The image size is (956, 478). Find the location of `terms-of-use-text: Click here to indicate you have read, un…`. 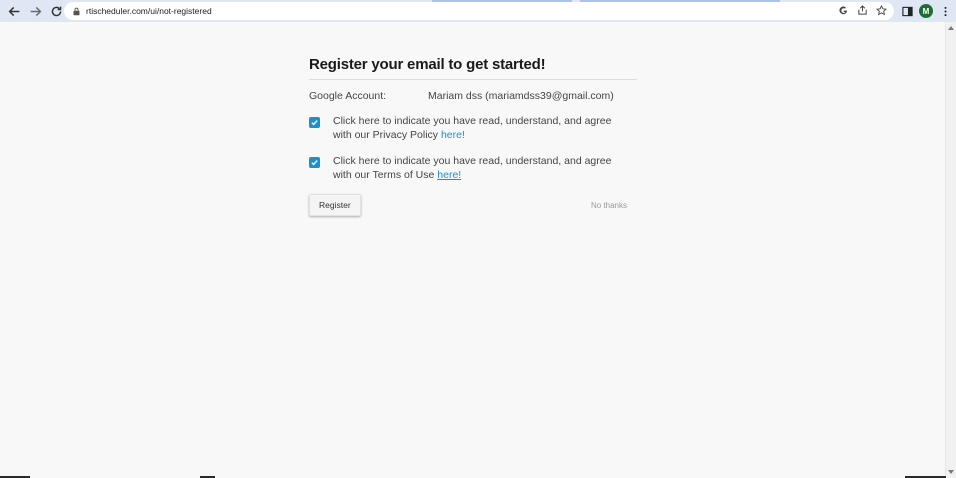

terms-of-use-text: Click here to indicate you have read, un… is located at coordinates (483, 168).